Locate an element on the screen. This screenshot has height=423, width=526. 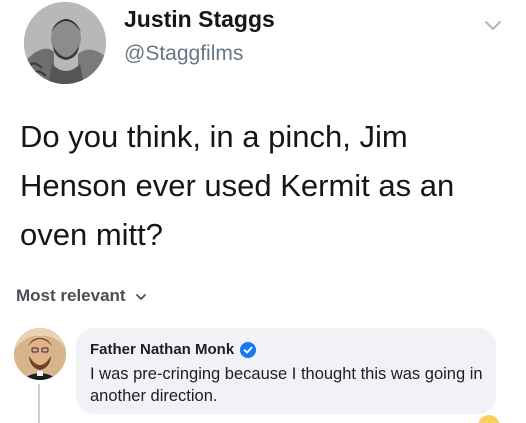
verified-badge-icon is located at coordinates (248, 349).